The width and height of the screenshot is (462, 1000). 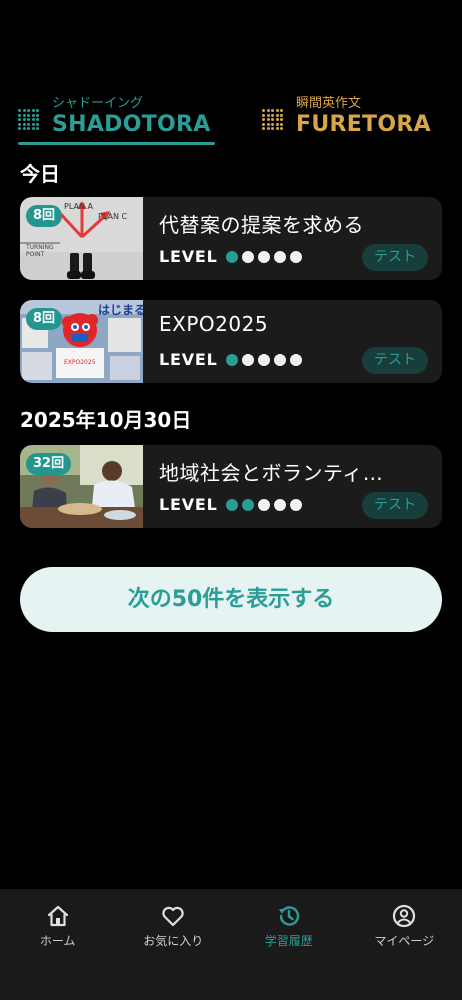 I want to click on nav-label: 学習履歴, so click(x=288, y=941).